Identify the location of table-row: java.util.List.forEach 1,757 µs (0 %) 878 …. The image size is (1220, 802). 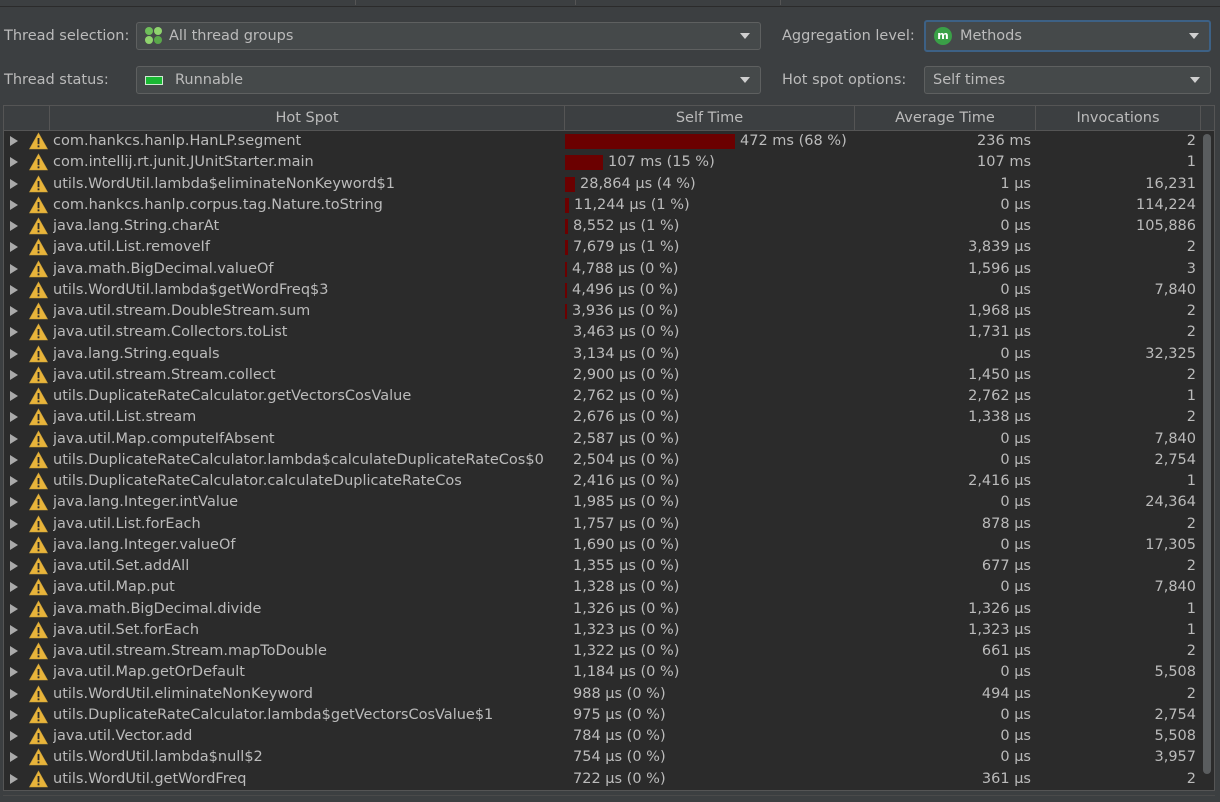
(602, 524).